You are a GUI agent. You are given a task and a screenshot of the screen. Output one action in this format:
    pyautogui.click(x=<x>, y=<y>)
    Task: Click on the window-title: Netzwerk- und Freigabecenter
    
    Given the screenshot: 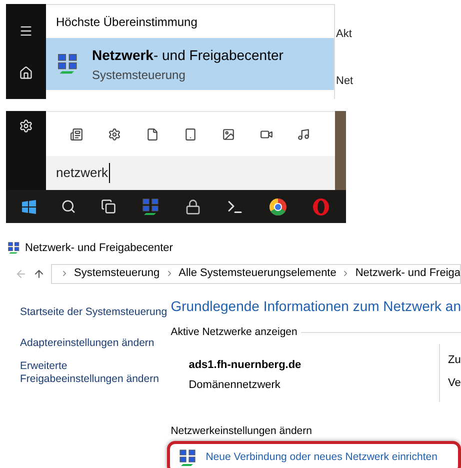 What is the action you would take?
    pyautogui.click(x=99, y=248)
    